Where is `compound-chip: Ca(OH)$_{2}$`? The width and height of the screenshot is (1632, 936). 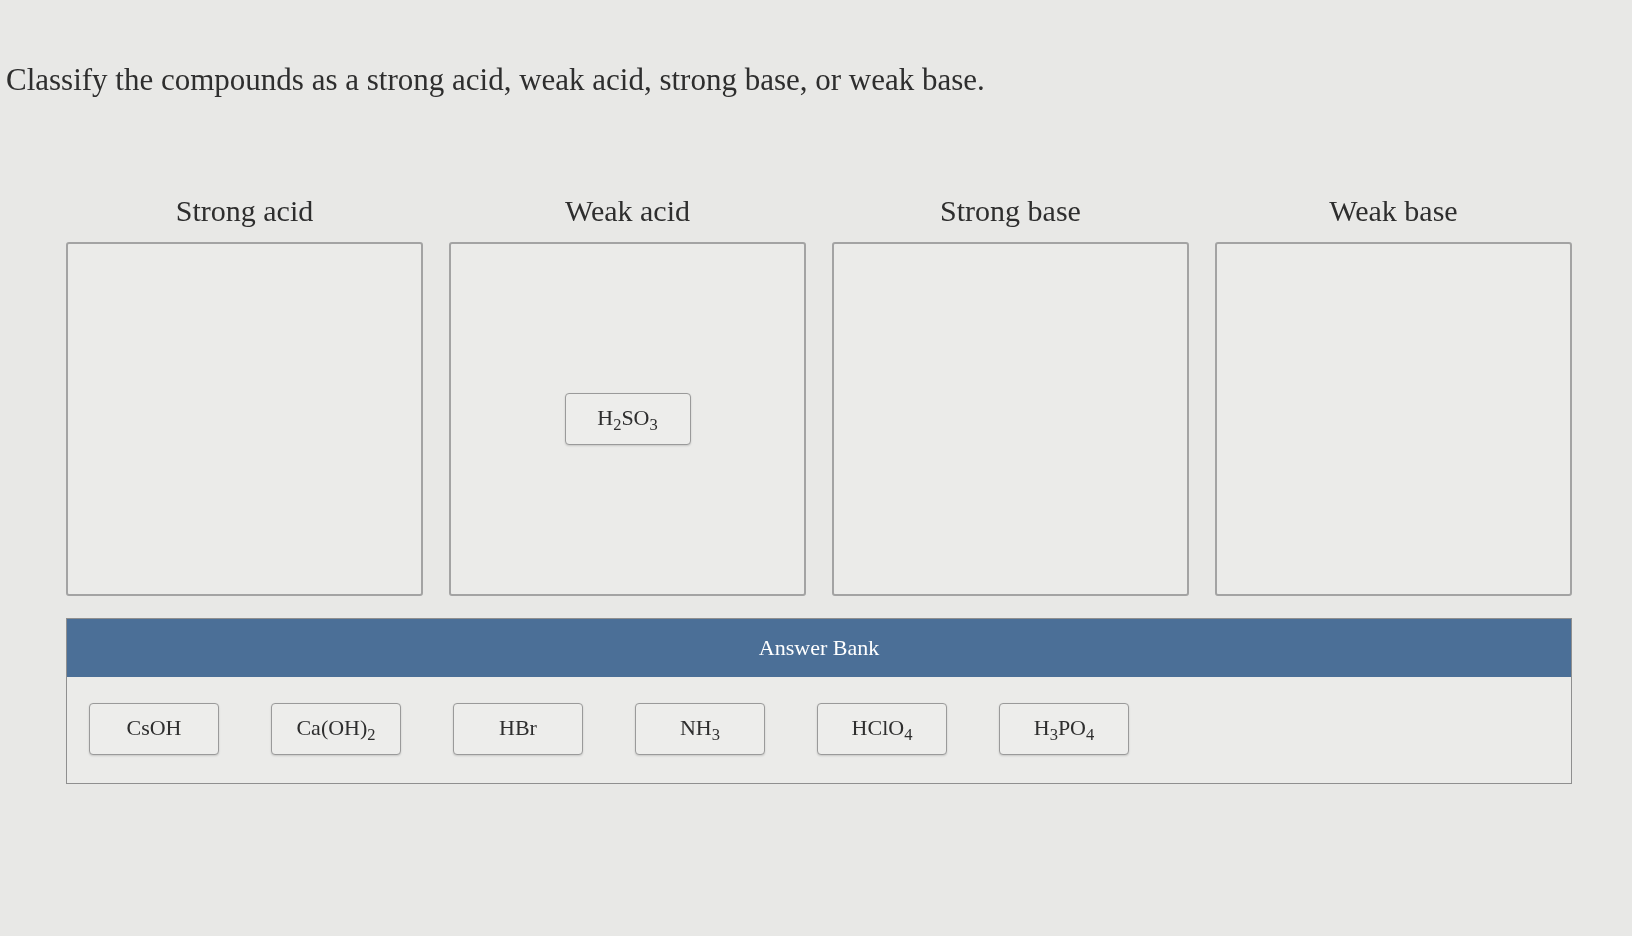
compound-chip: Ca(OH)$_{2}$ is located at coordinates (336, 729).